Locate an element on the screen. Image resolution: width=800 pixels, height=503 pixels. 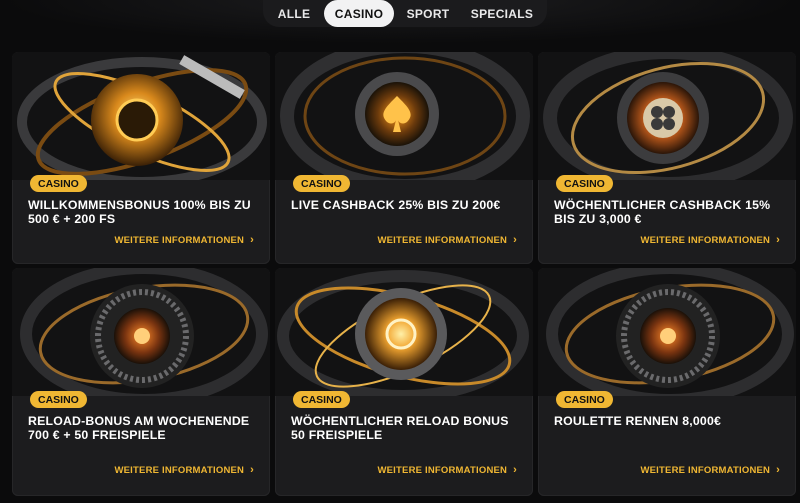
tab-alle: ALLE is located at coordinates (294, 13).